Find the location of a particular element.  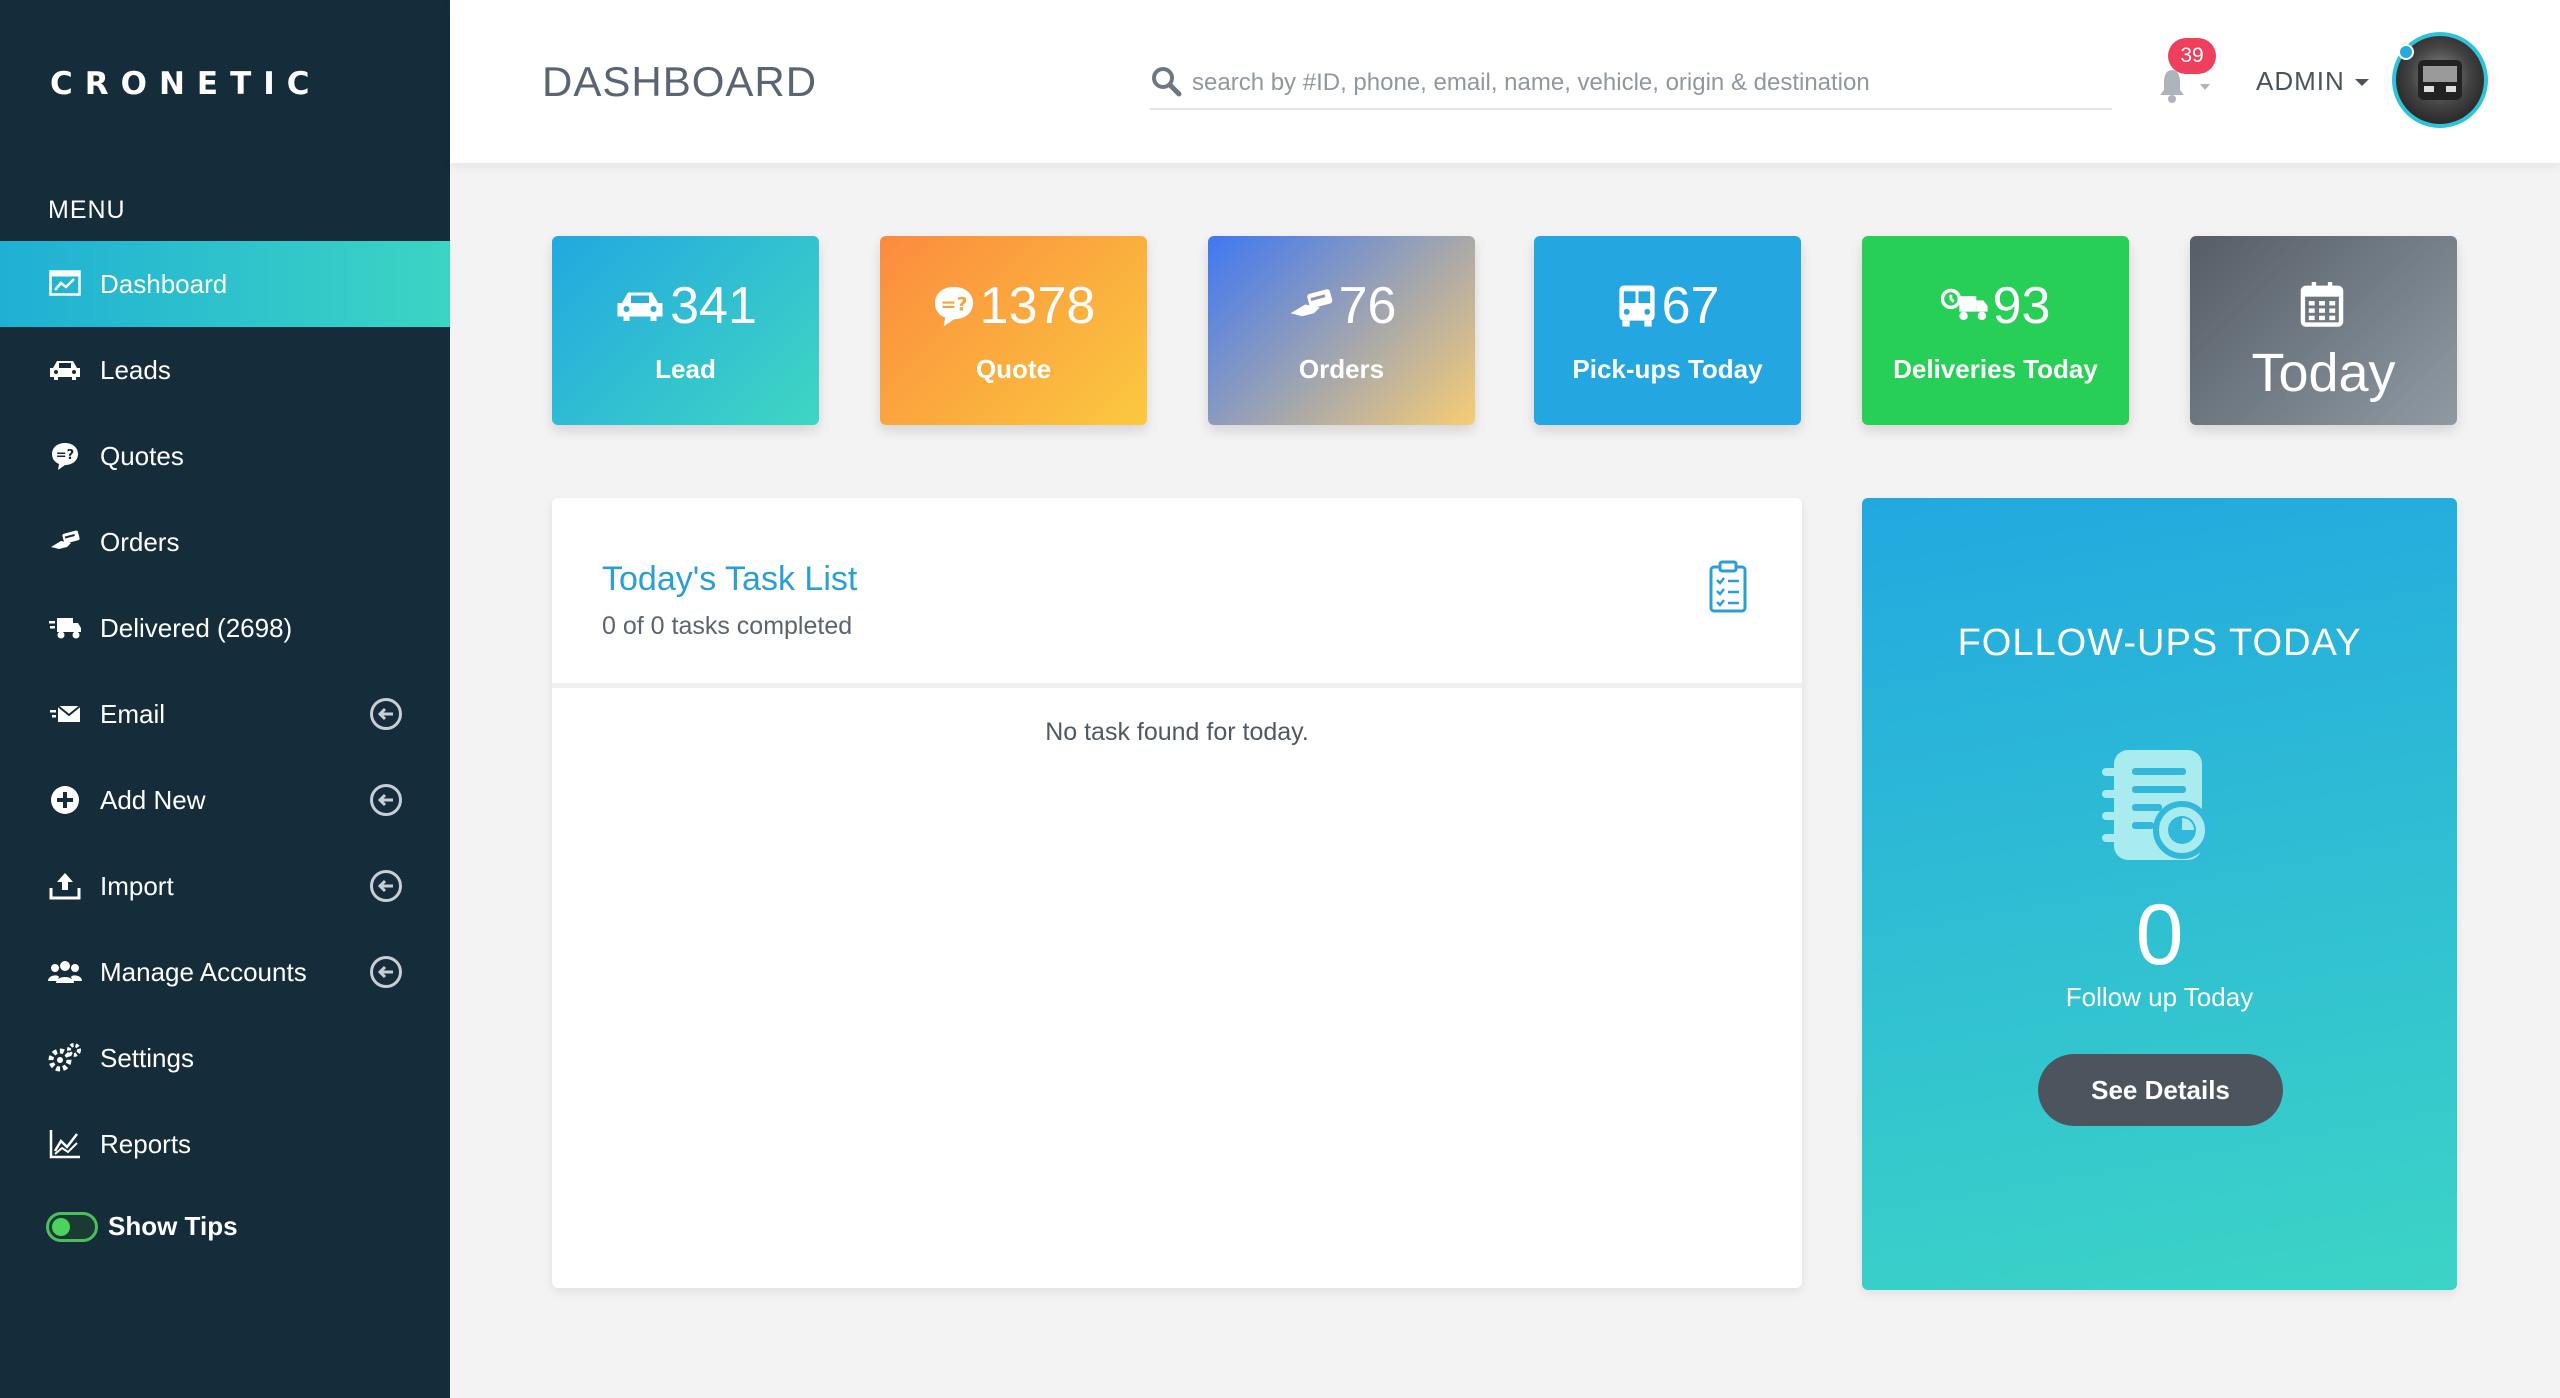

sidebar-item-leads: Leads is located at coordinates (225, 370).